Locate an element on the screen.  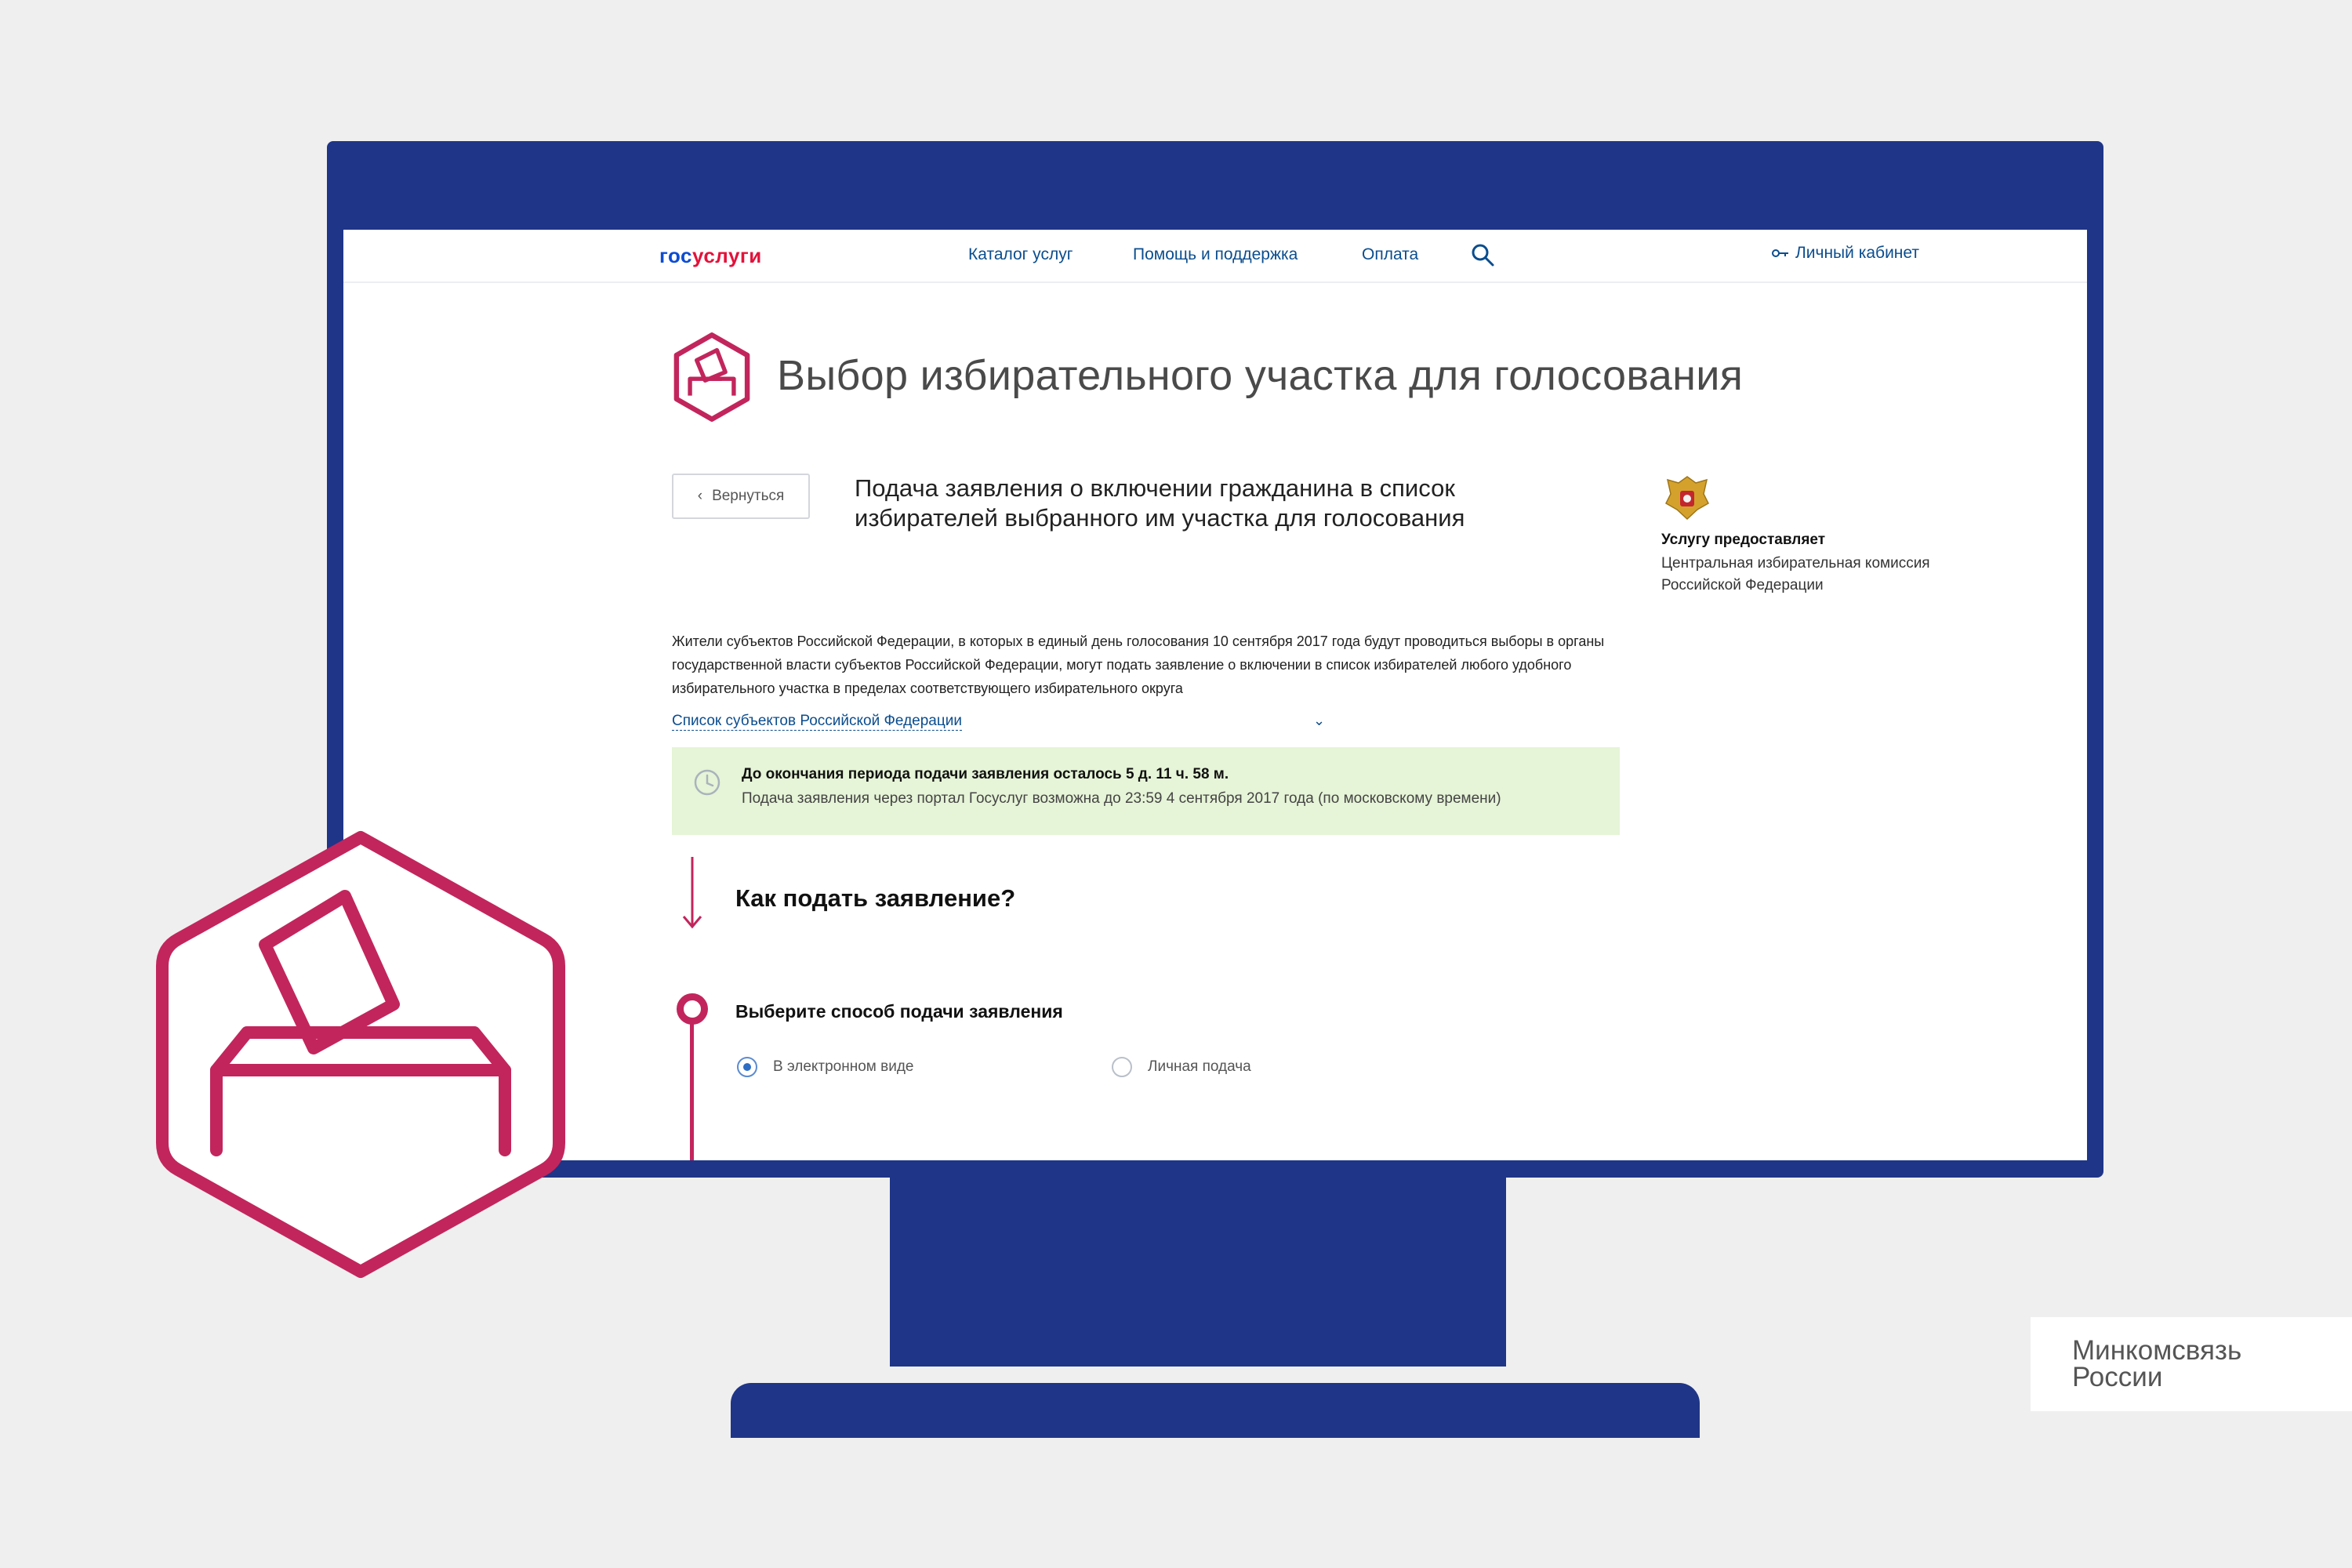
how-to-apply-title: Как подать заявление? is located at coordinates (875, 898).